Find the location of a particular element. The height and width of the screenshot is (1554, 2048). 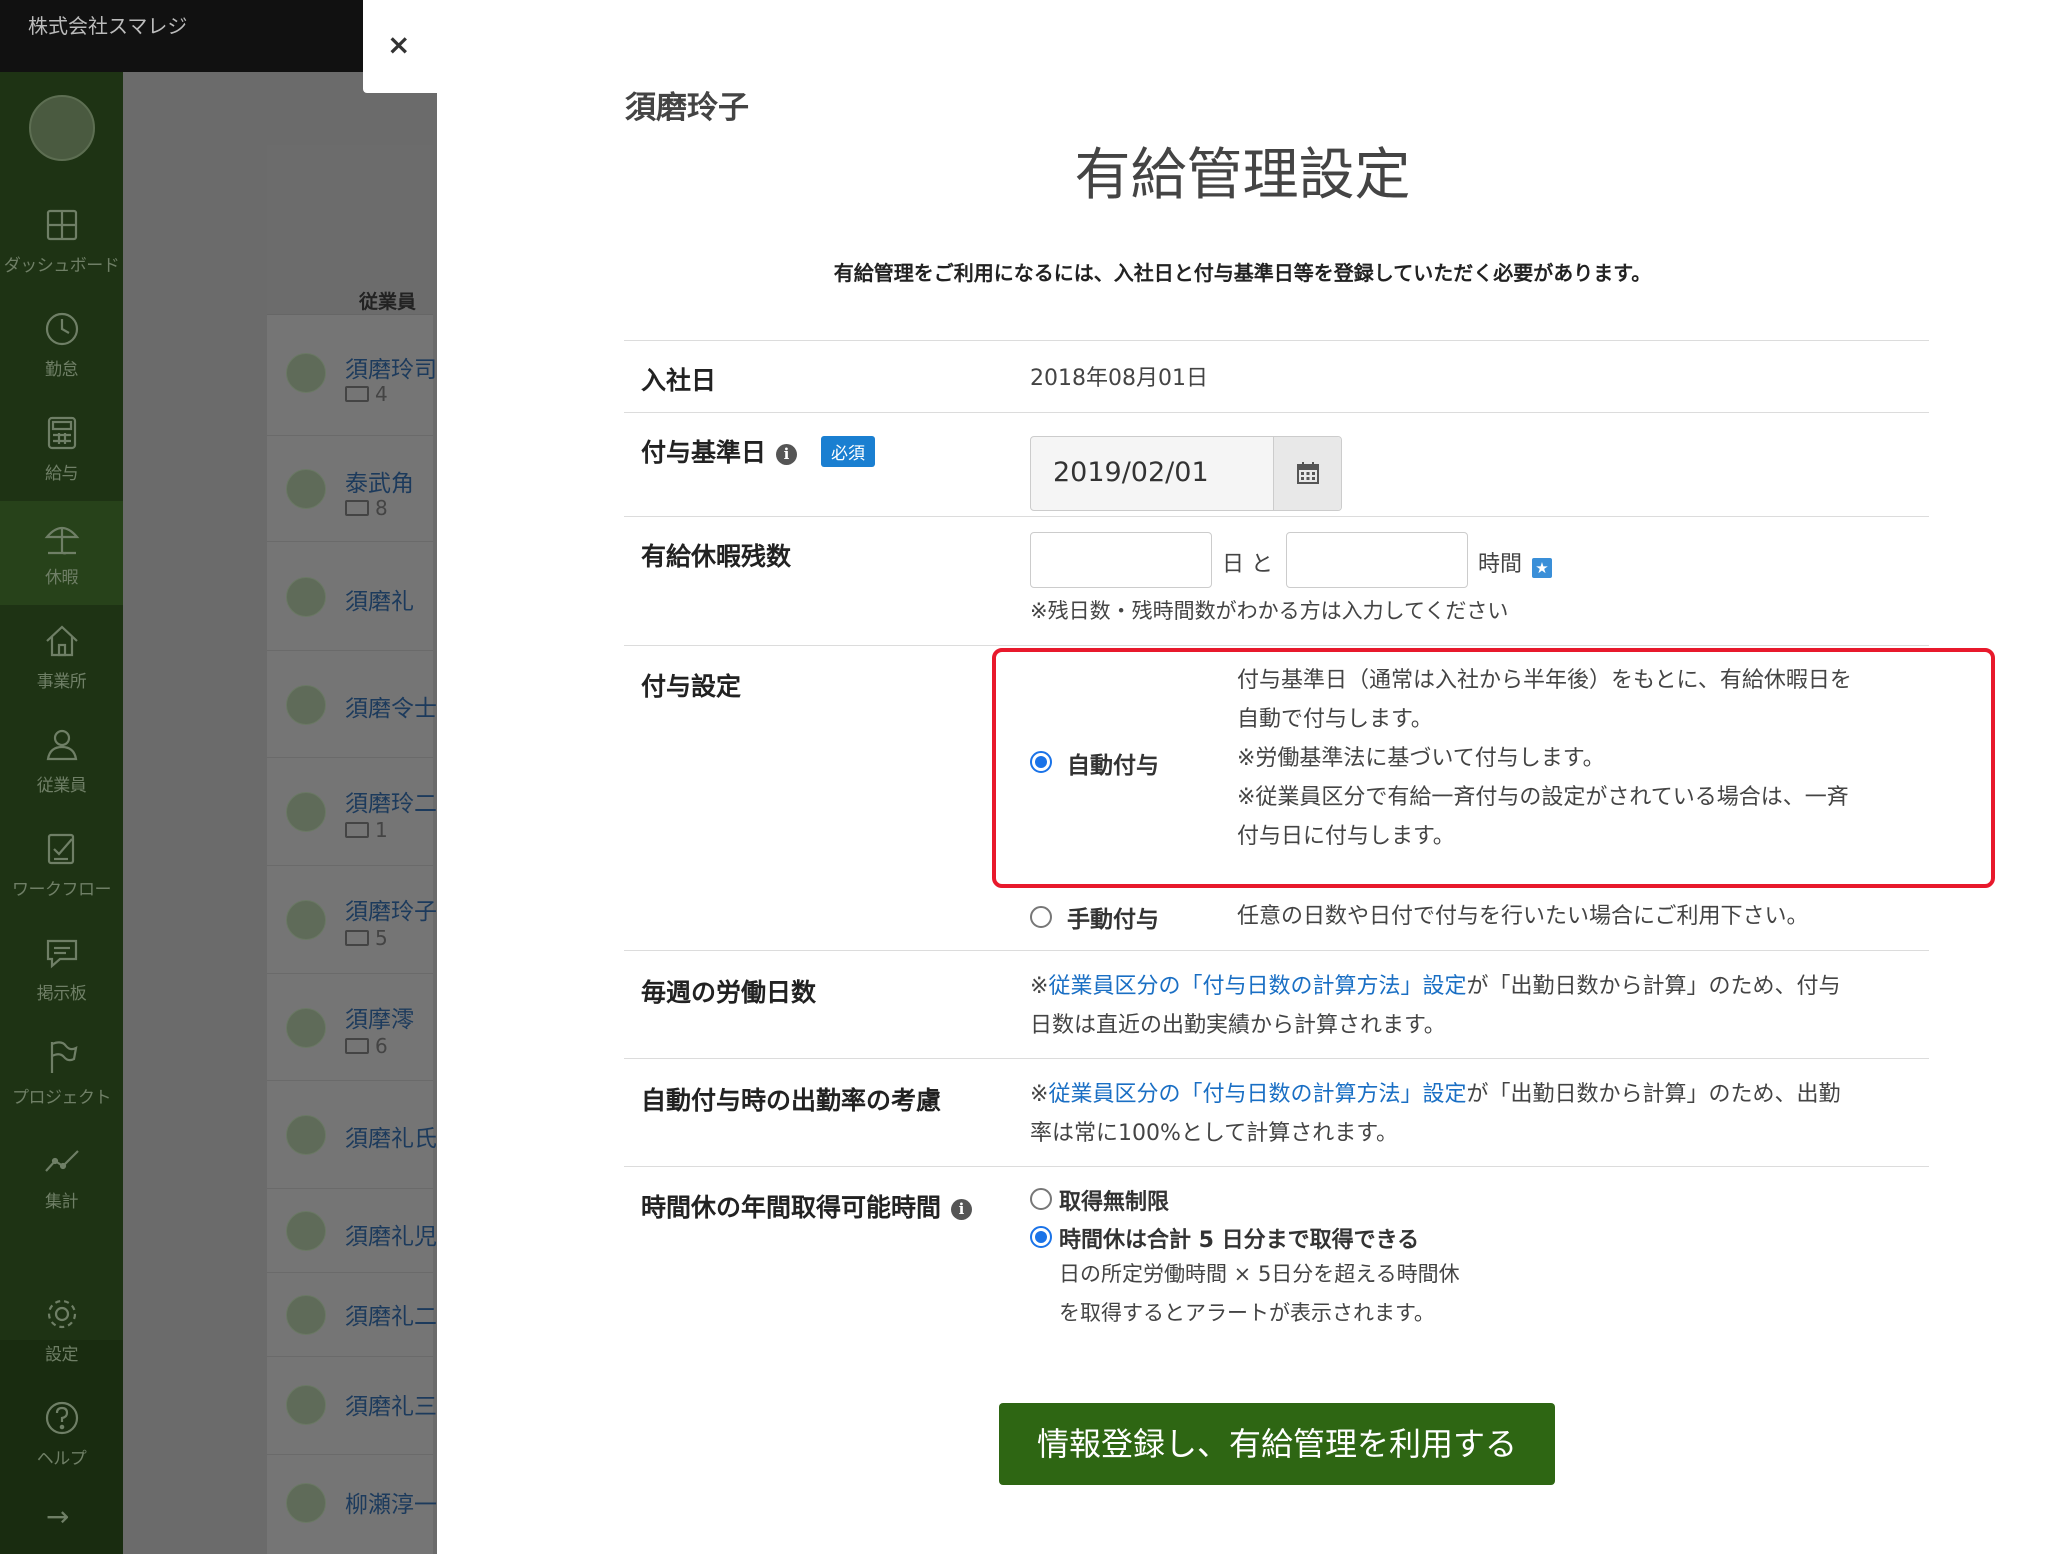

desc-line: を取得するとアラートが表示されます。 is located at coordinates (1247, 1313).